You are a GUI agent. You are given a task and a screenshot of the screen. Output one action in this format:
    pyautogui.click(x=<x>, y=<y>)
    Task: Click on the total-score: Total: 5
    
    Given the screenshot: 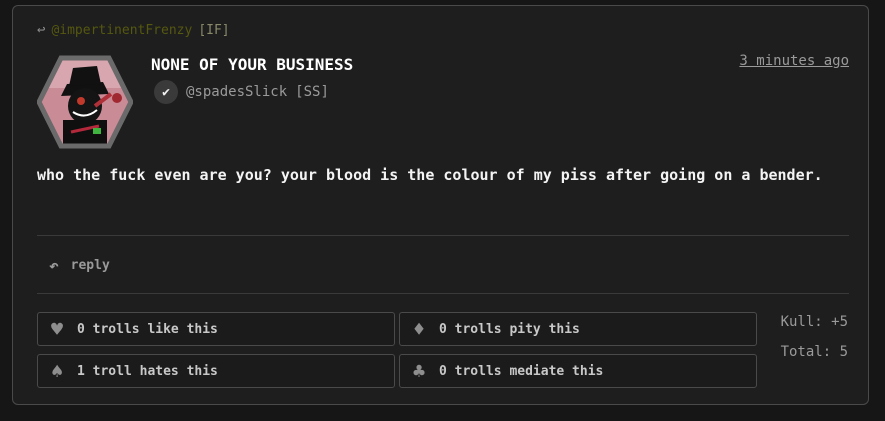 What is the action you would take?
    pyautogui.click(x=814, y=352)
    